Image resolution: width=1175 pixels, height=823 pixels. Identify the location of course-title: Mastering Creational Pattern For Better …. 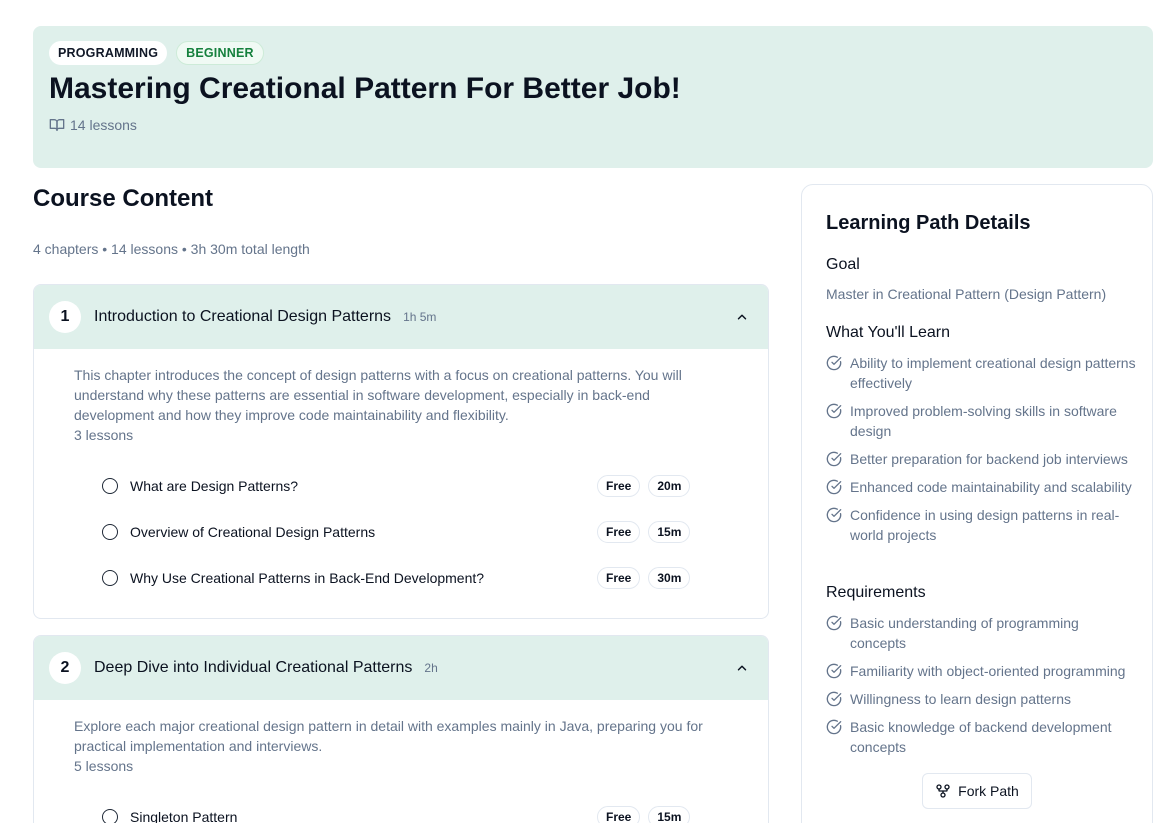
(365, 88).